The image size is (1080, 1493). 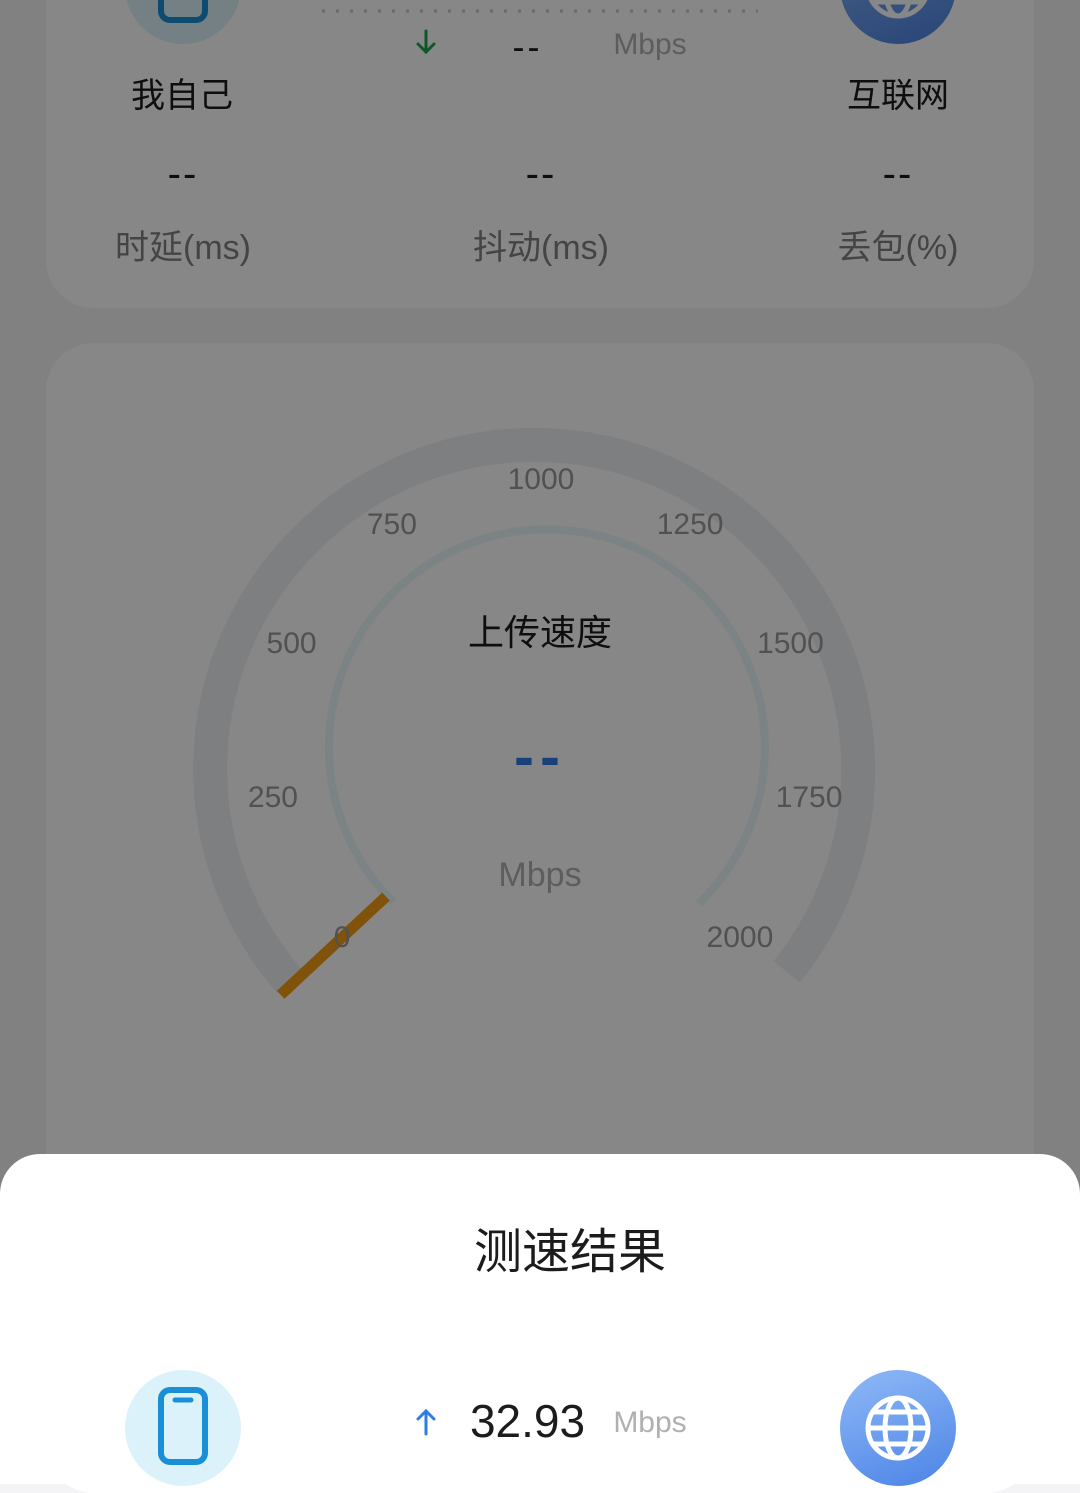 What do you see at coordinates (898, 1428) in the screenshot?
I see `globe-icon` at bounding box center [898, 1428].